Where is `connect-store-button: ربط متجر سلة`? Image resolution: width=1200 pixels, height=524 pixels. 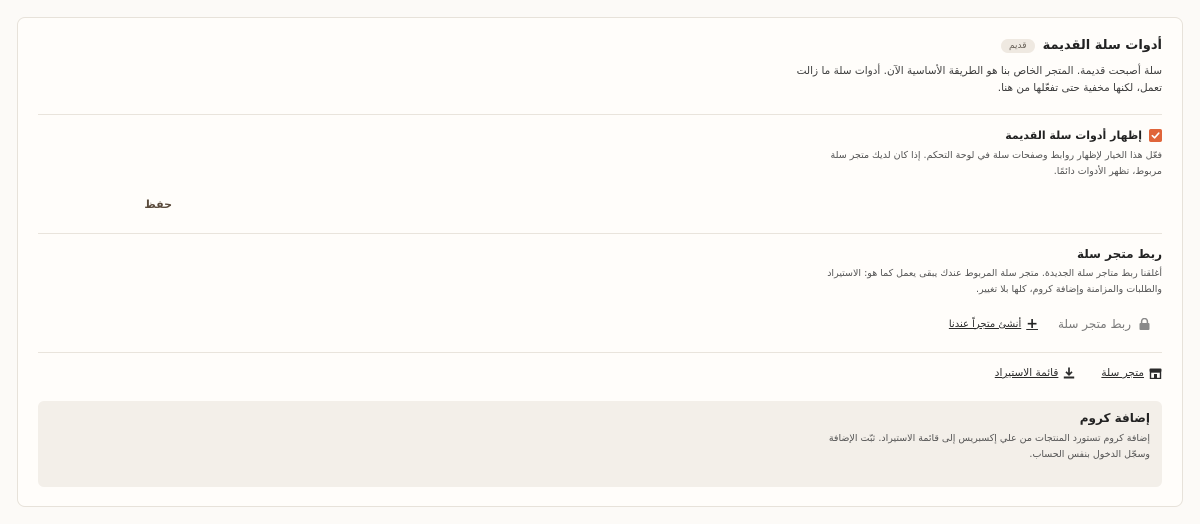
connect-store-button: ربط متجر سلة is located at coordinates (1104, 324).